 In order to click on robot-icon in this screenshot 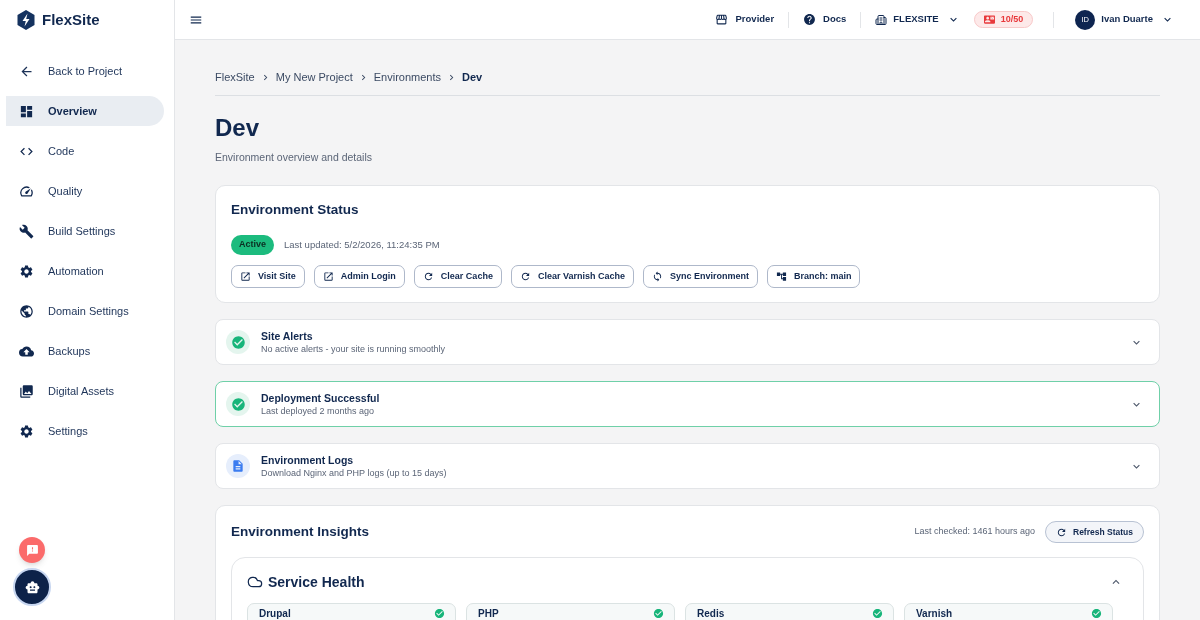, I will do `click(32, 587)`.